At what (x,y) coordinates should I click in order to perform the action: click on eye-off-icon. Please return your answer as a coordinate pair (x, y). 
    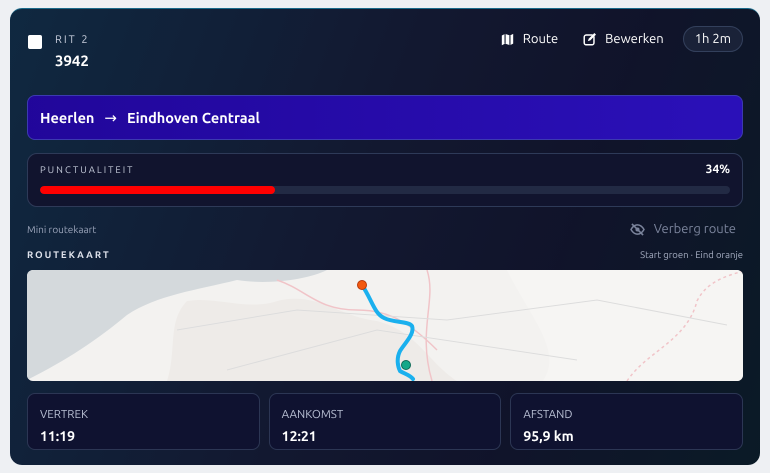
    Looking at the image, I should click on (637, 229).